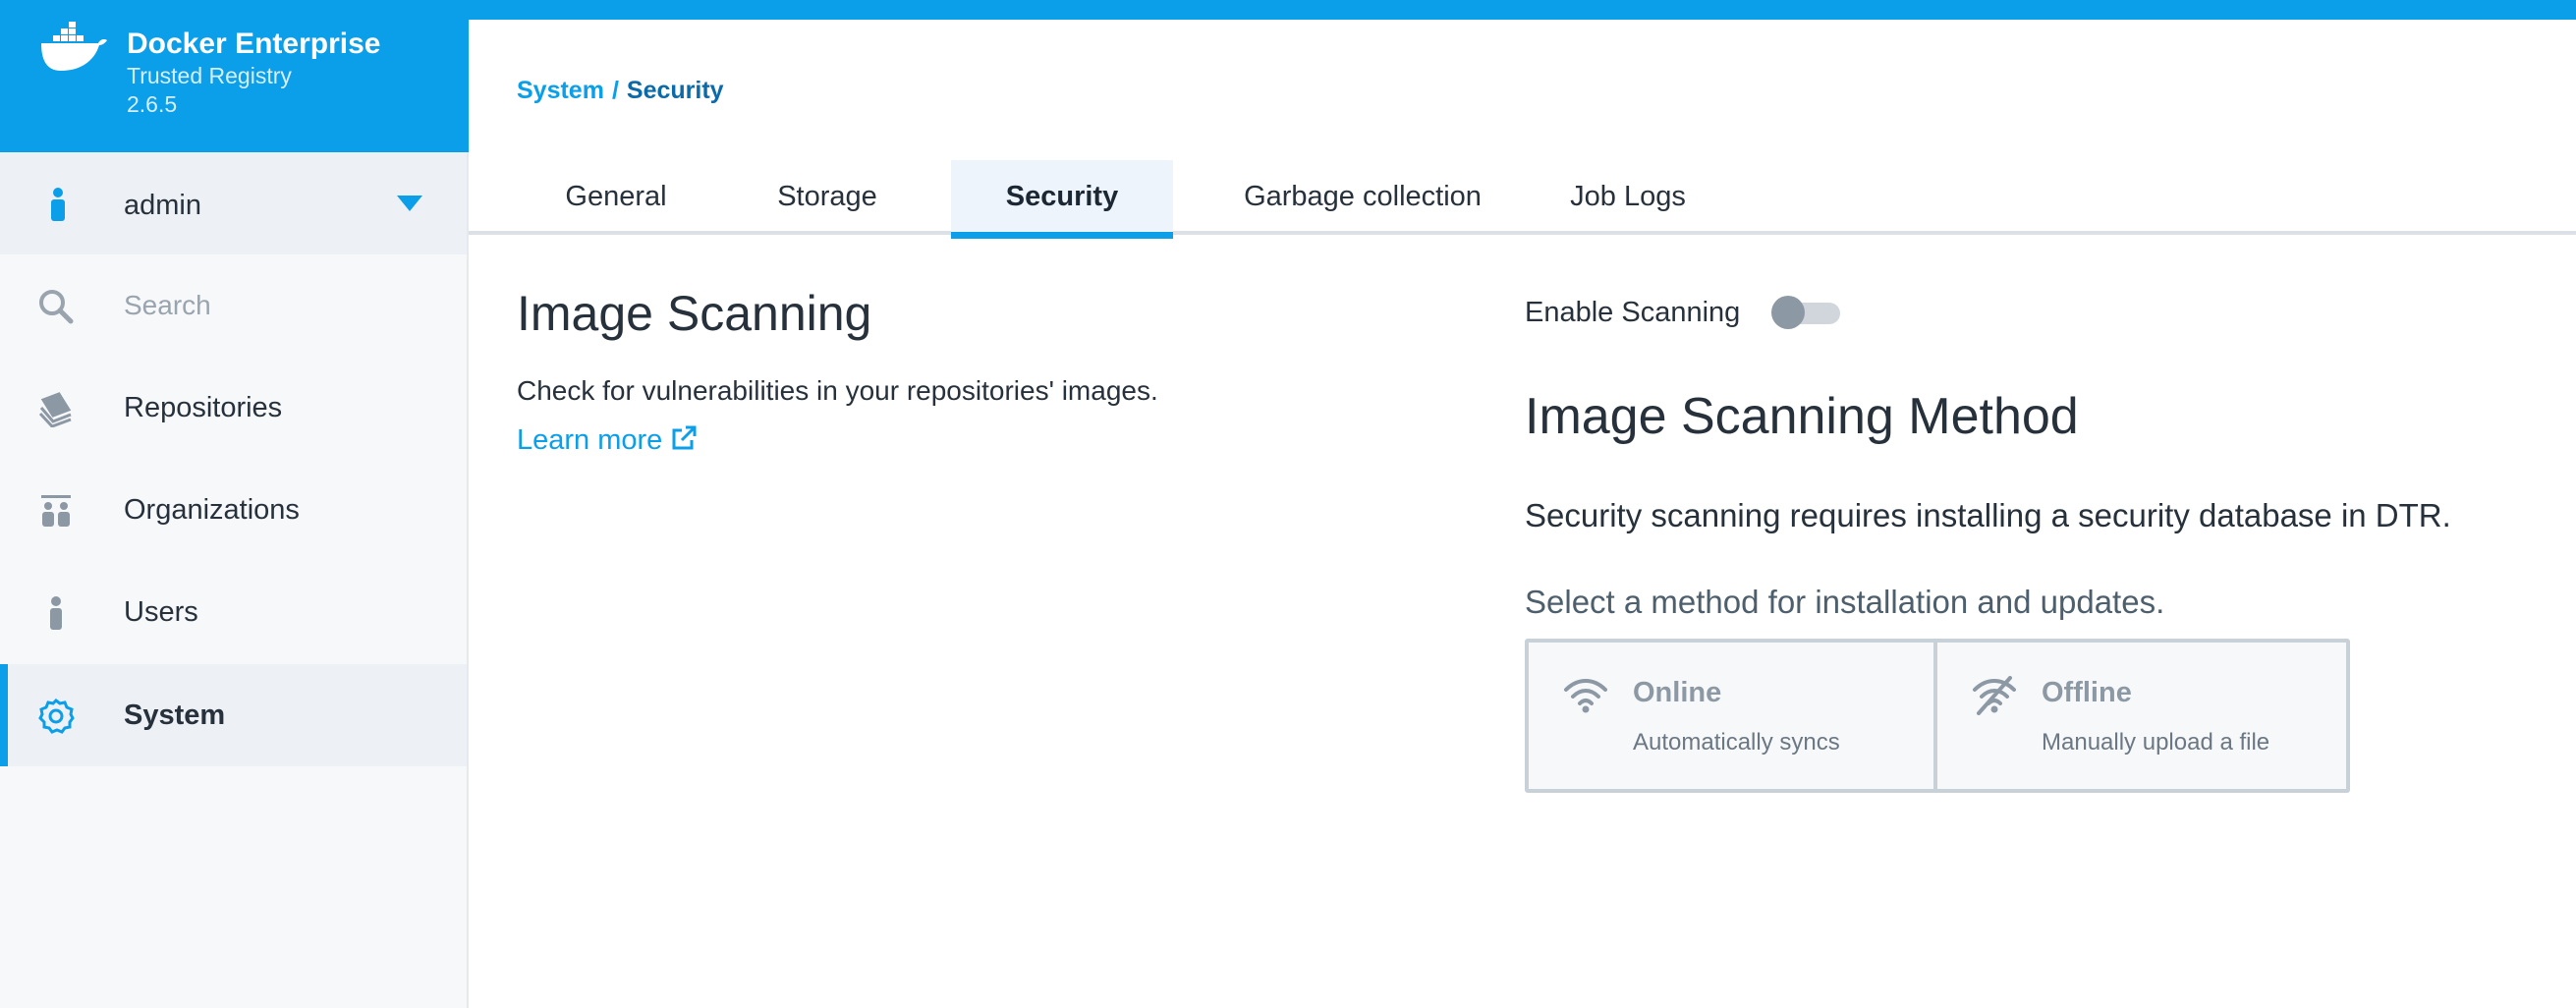 The height and width of the screenshot is (1008, 2576). I want to click on sidebar-item-organizations: Organizations, so click(233, 510).